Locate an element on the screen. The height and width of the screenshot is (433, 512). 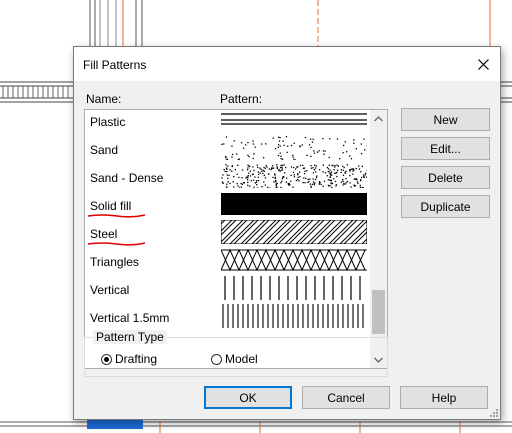
pattern-type-group: Pattern Type Drafting Model is located at coordinates (236, 353).